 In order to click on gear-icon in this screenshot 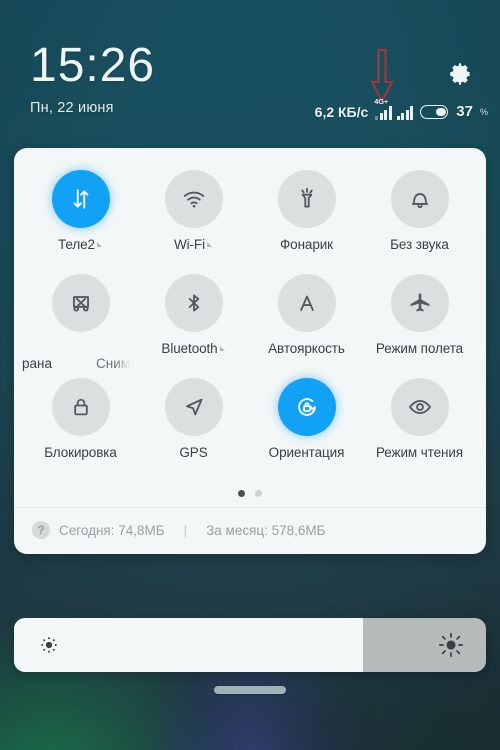, I will do `click(460, 74)`.